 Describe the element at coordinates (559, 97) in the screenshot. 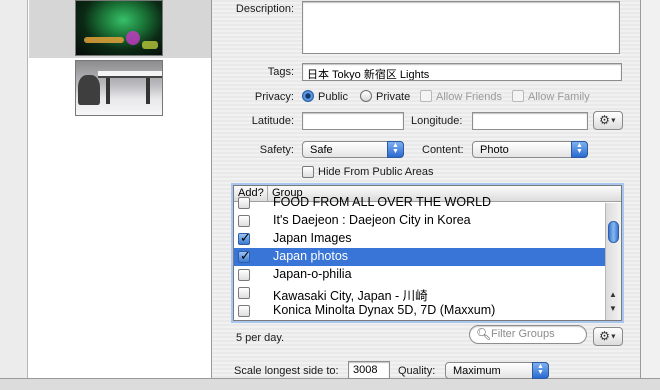

I see `allow-family-label: Allow Family` at that location.